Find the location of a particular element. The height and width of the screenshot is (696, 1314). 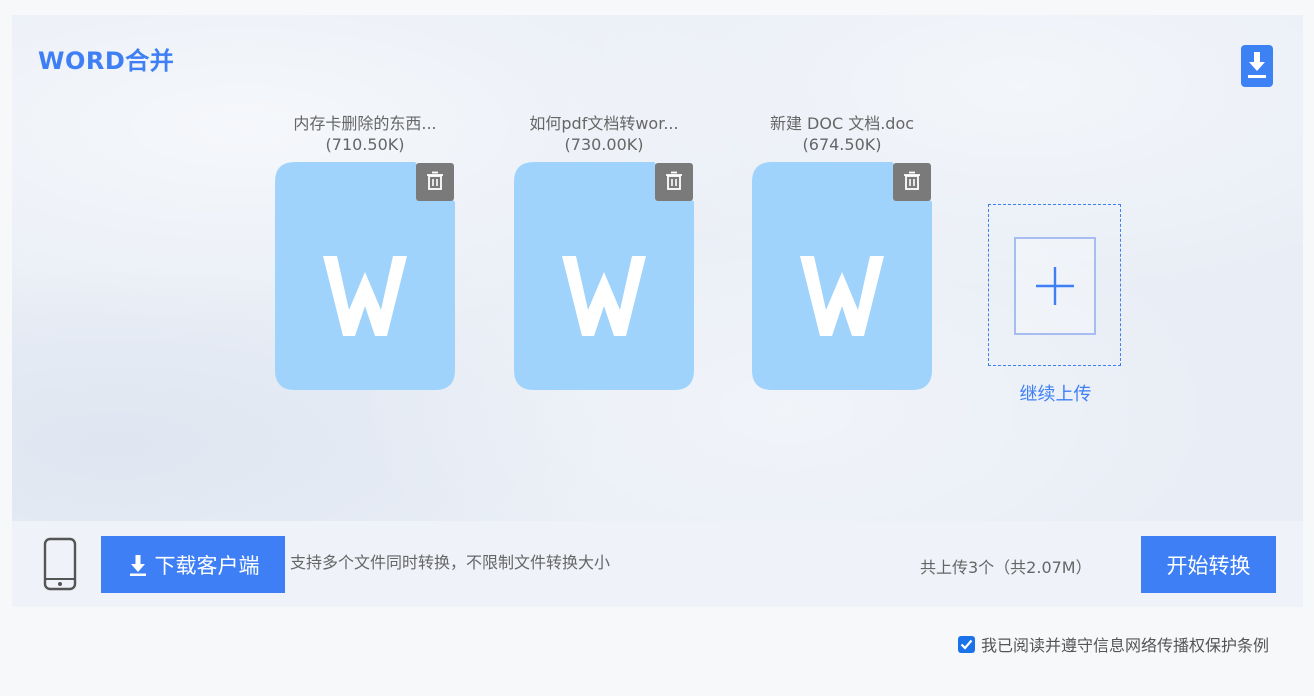

file-size: (710.50K) is located at coordinates (365, 144).